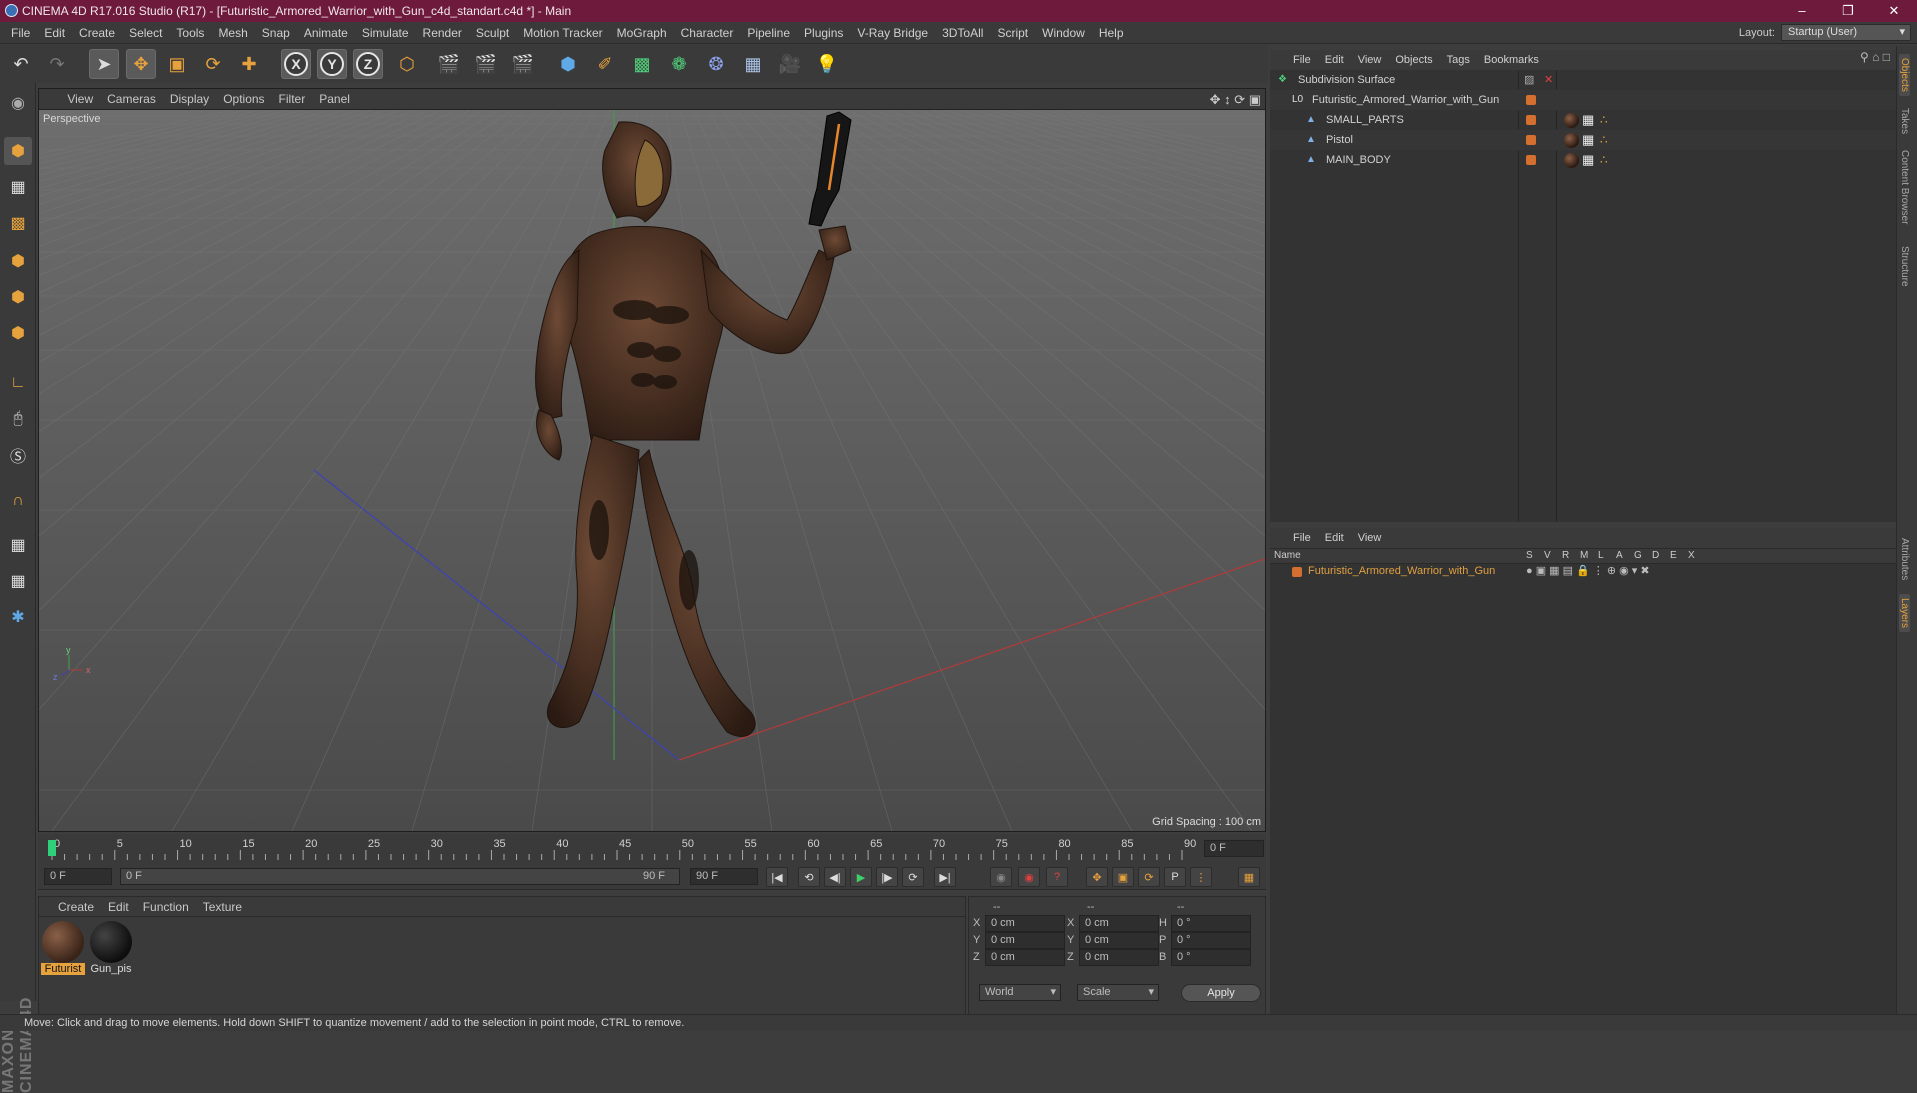  Describe the element at coordinates (334, 99) in the screenshot. I see `viewport-menu-panel: Panel` at that location.